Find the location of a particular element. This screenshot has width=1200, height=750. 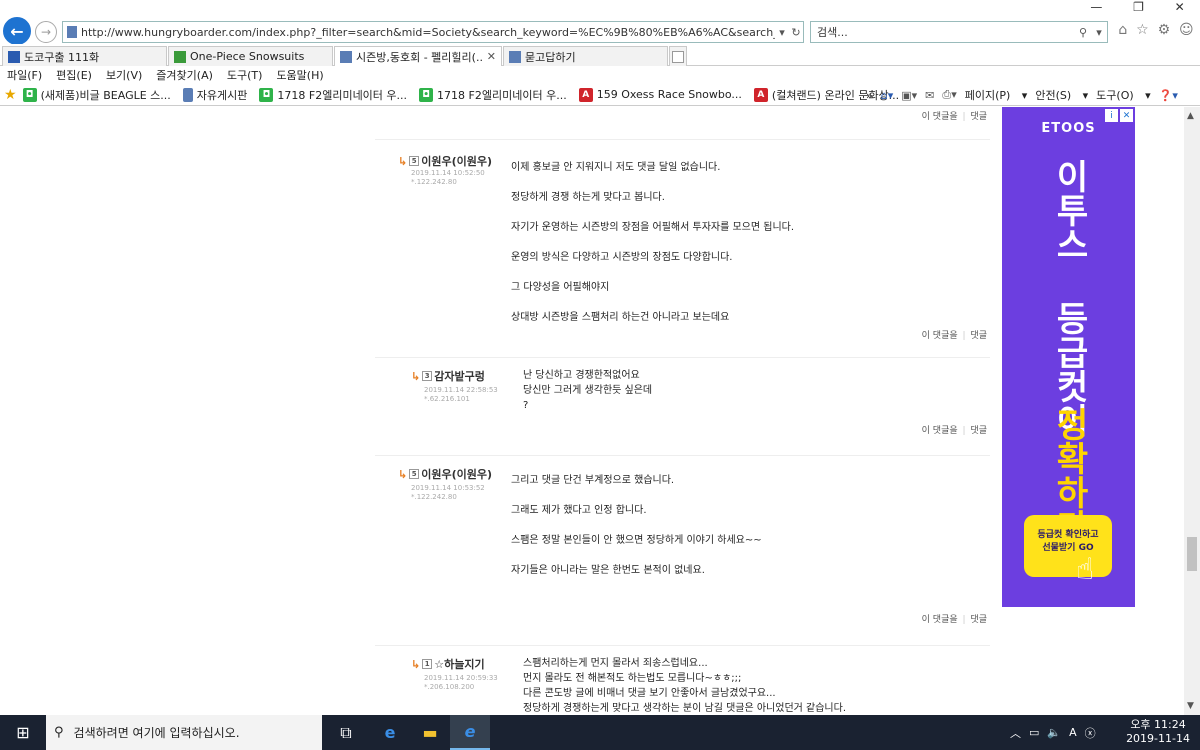

arrow-right-icon: → is located at coordinates (46, 32).